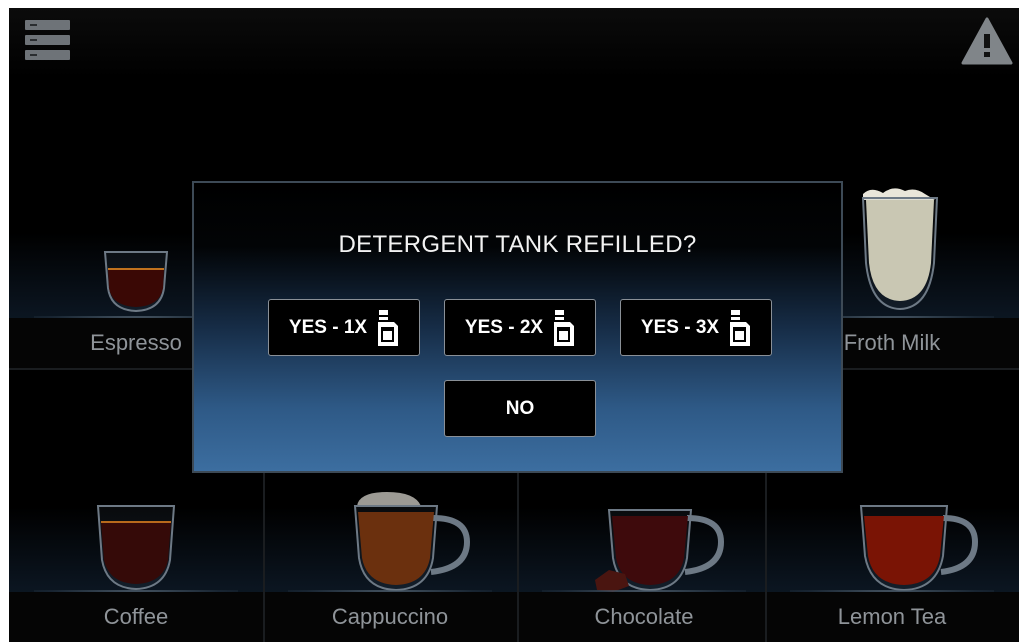  I want to click on drink-tile-chocolate: Chocolate, so click(644, 552).